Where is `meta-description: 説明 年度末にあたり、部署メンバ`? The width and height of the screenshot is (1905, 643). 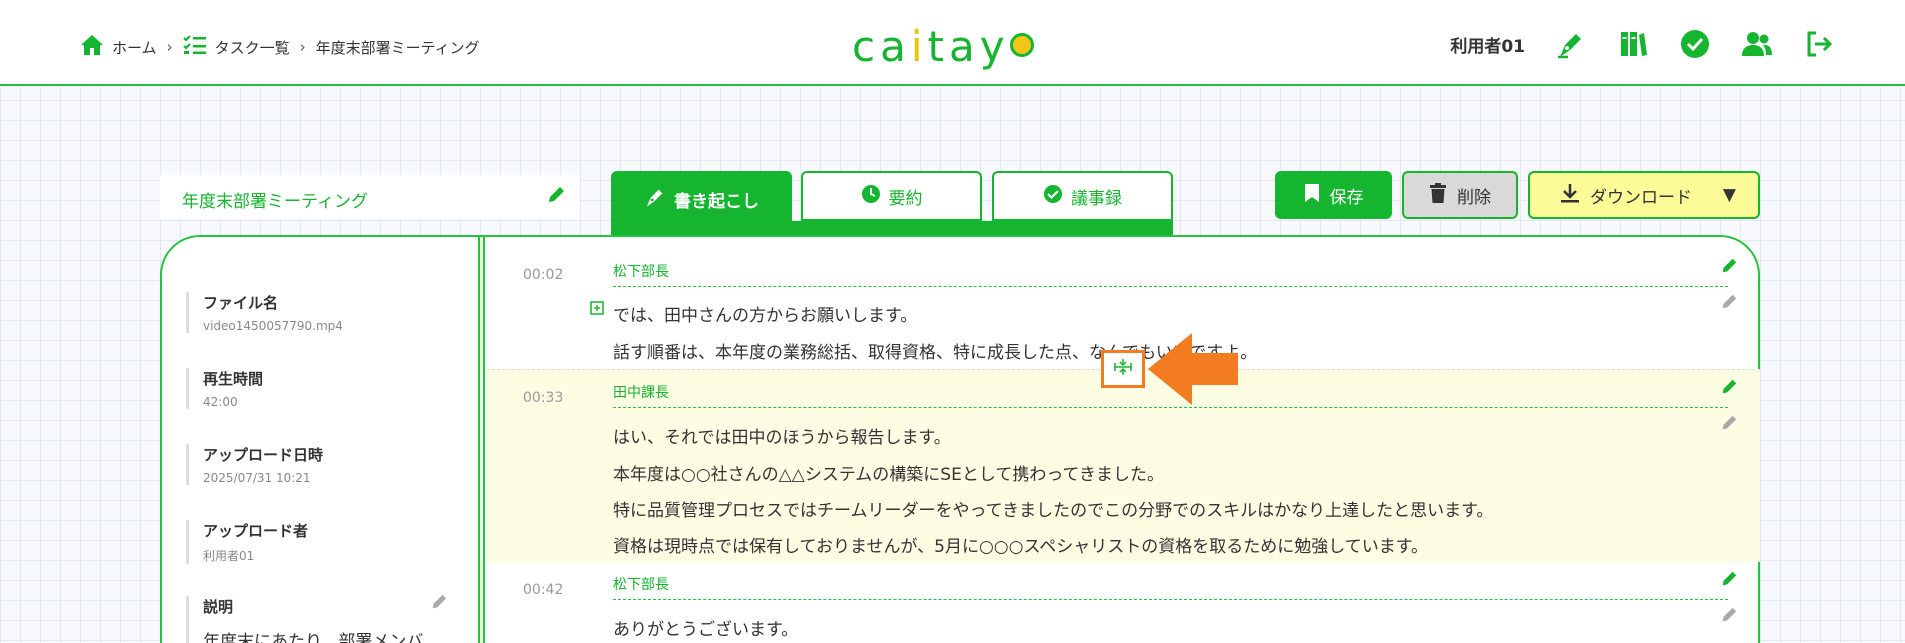
meta-description: 説明 年度末にあたり、部署メンバ is located at coordinates (304, 619).